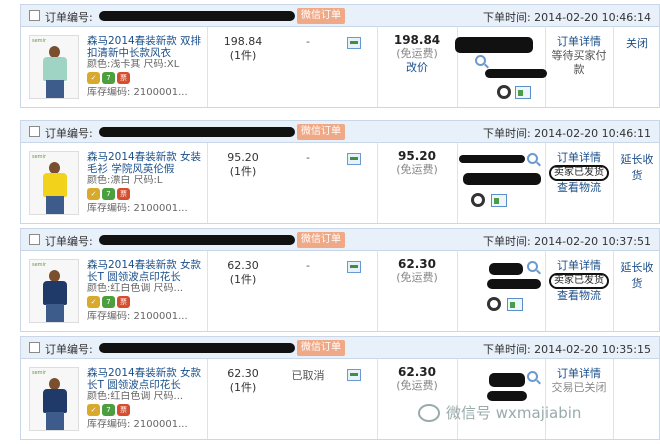 The width and height of the screenshot is (660, 444). Describe the element at coordinates (566, 241) in the screenshot. I see `order-time: 下单时间: 2014-02-20 10:37:51` at that location.